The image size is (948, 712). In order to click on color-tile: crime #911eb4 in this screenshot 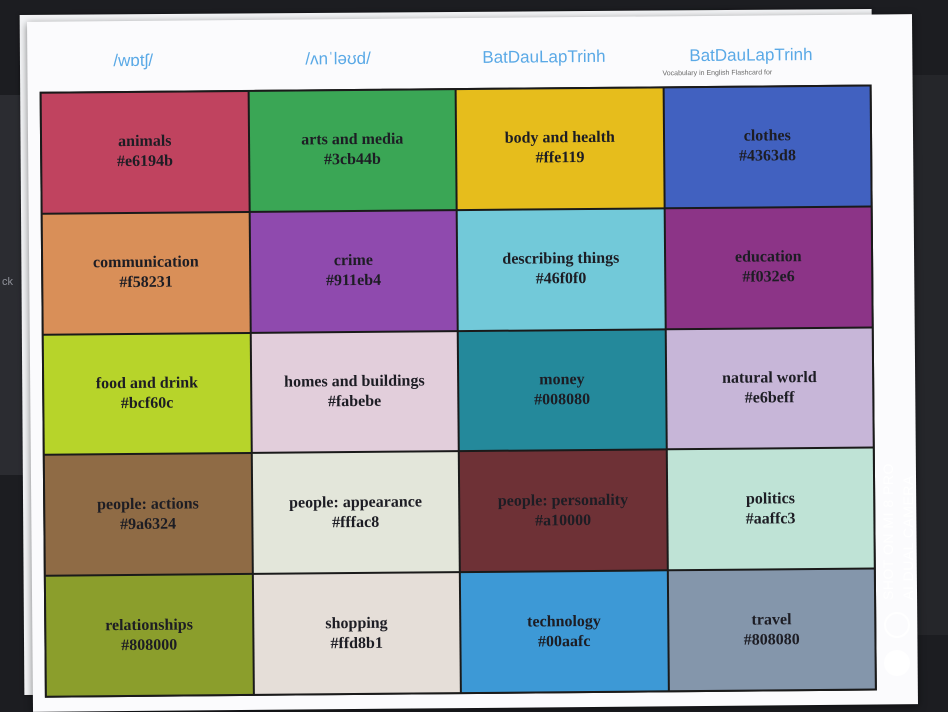, I will do `click(353, 271)`.